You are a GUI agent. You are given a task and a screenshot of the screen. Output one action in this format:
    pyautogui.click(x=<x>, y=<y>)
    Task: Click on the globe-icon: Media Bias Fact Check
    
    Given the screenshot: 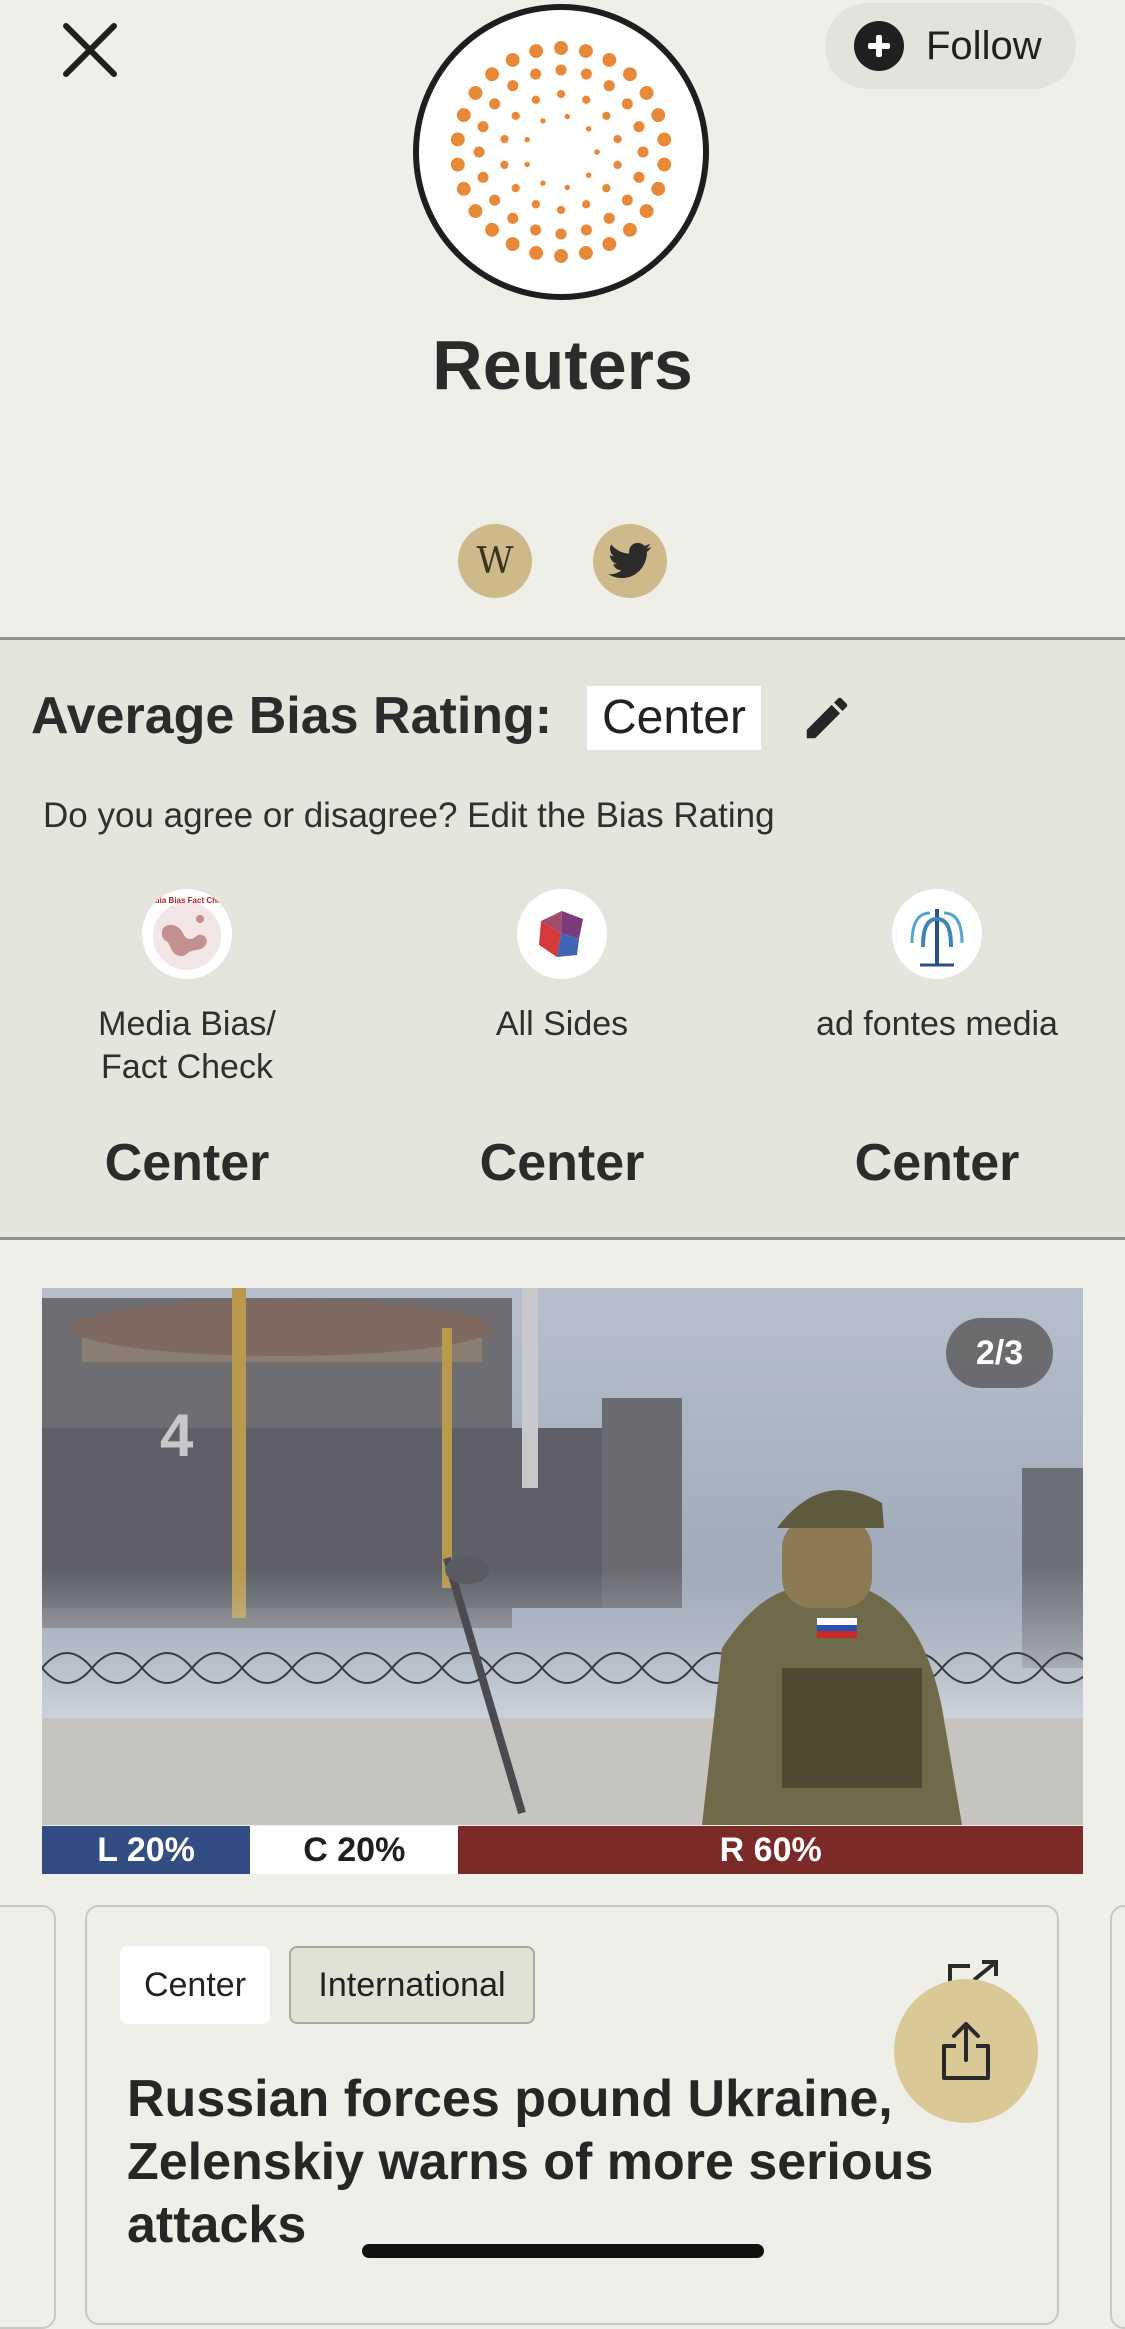 What is the action you would take?
    pyautogui.click(x=187, y=933)
    